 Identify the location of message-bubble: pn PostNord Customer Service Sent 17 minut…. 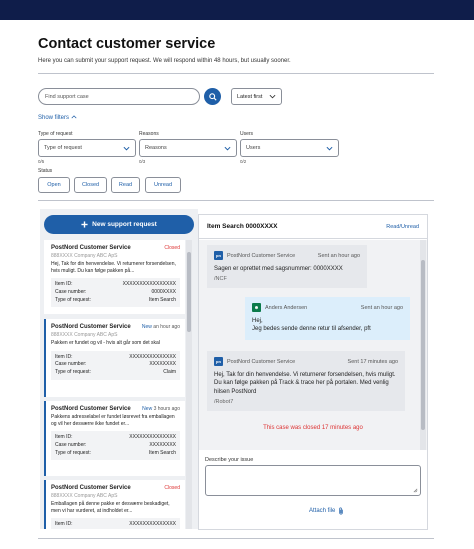
(306, 381).